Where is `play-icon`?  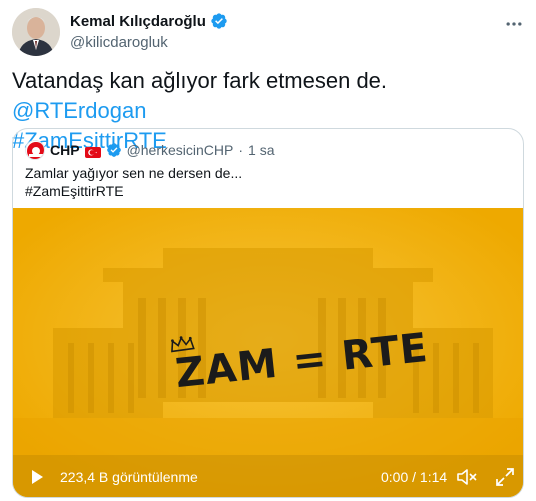 play-icon is located at coordinates (37, 477).